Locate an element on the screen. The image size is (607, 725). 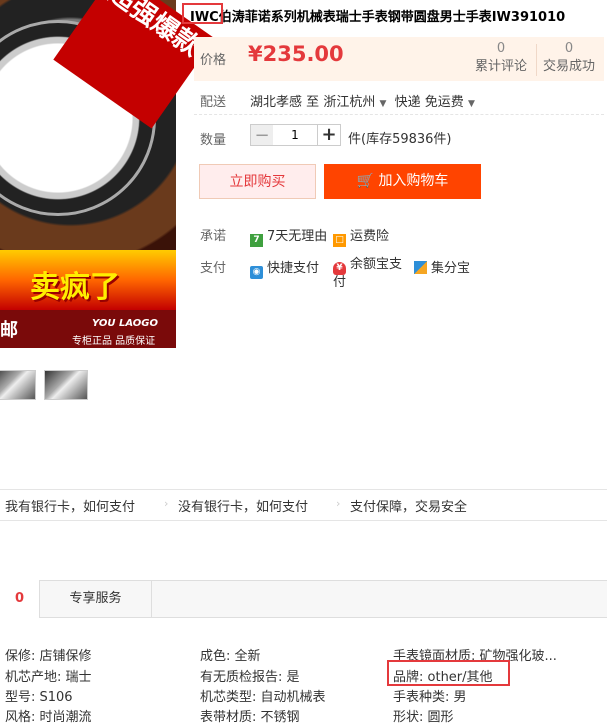
quantity-label: 数量 is located at coordinates (213, 140).